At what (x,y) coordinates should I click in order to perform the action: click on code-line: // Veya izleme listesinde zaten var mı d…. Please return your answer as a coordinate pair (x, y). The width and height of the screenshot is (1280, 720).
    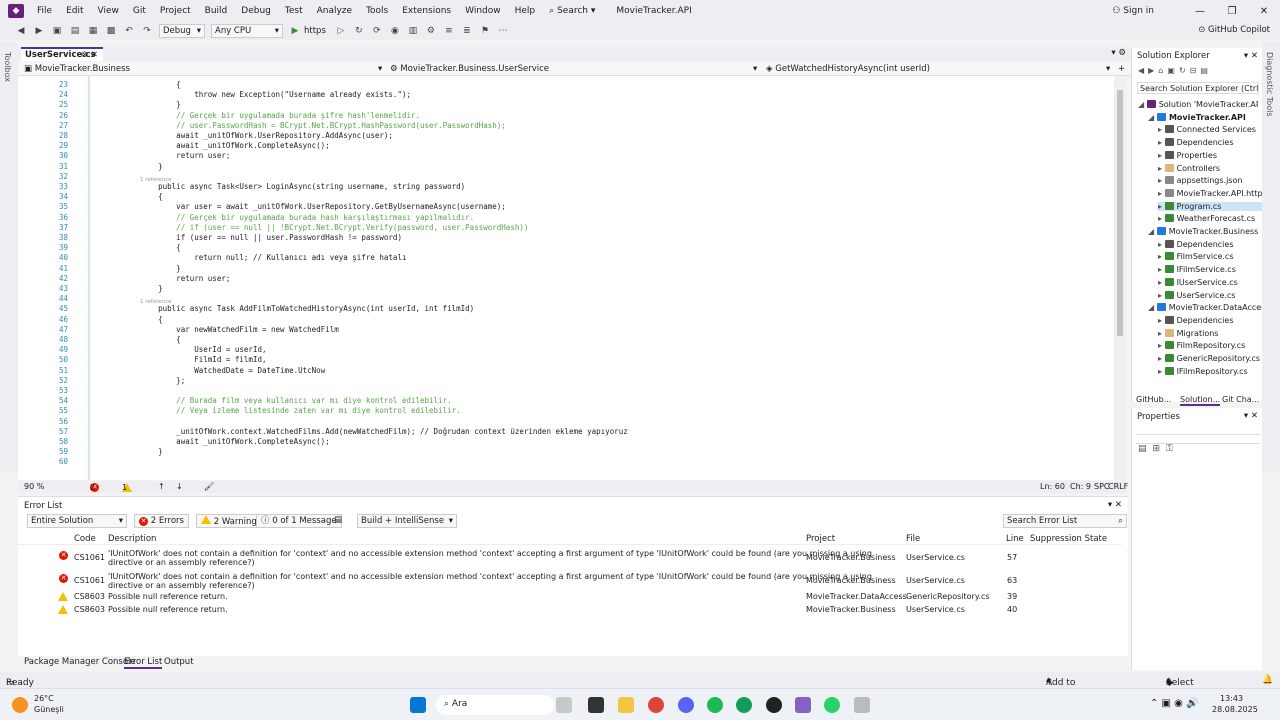
    Looking at the image, I should click on (291, 410).